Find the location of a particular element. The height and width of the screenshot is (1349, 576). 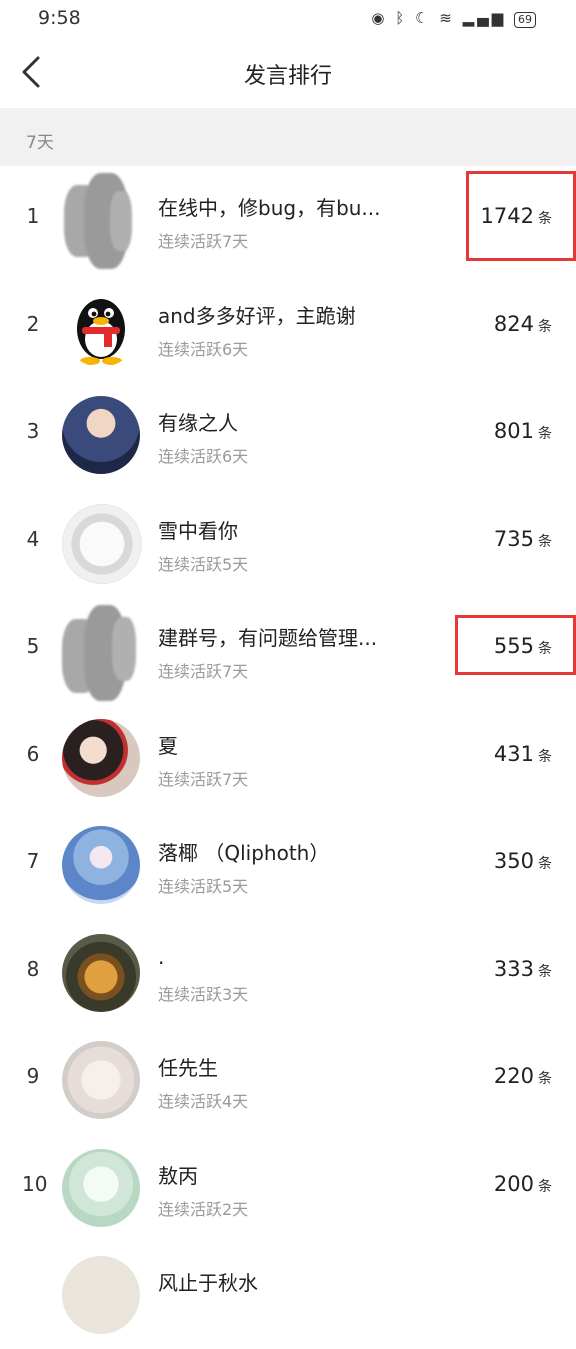

list-item: 3 有缘之人 连续活跃6天 801 条 is located at coordinates (288, 435).